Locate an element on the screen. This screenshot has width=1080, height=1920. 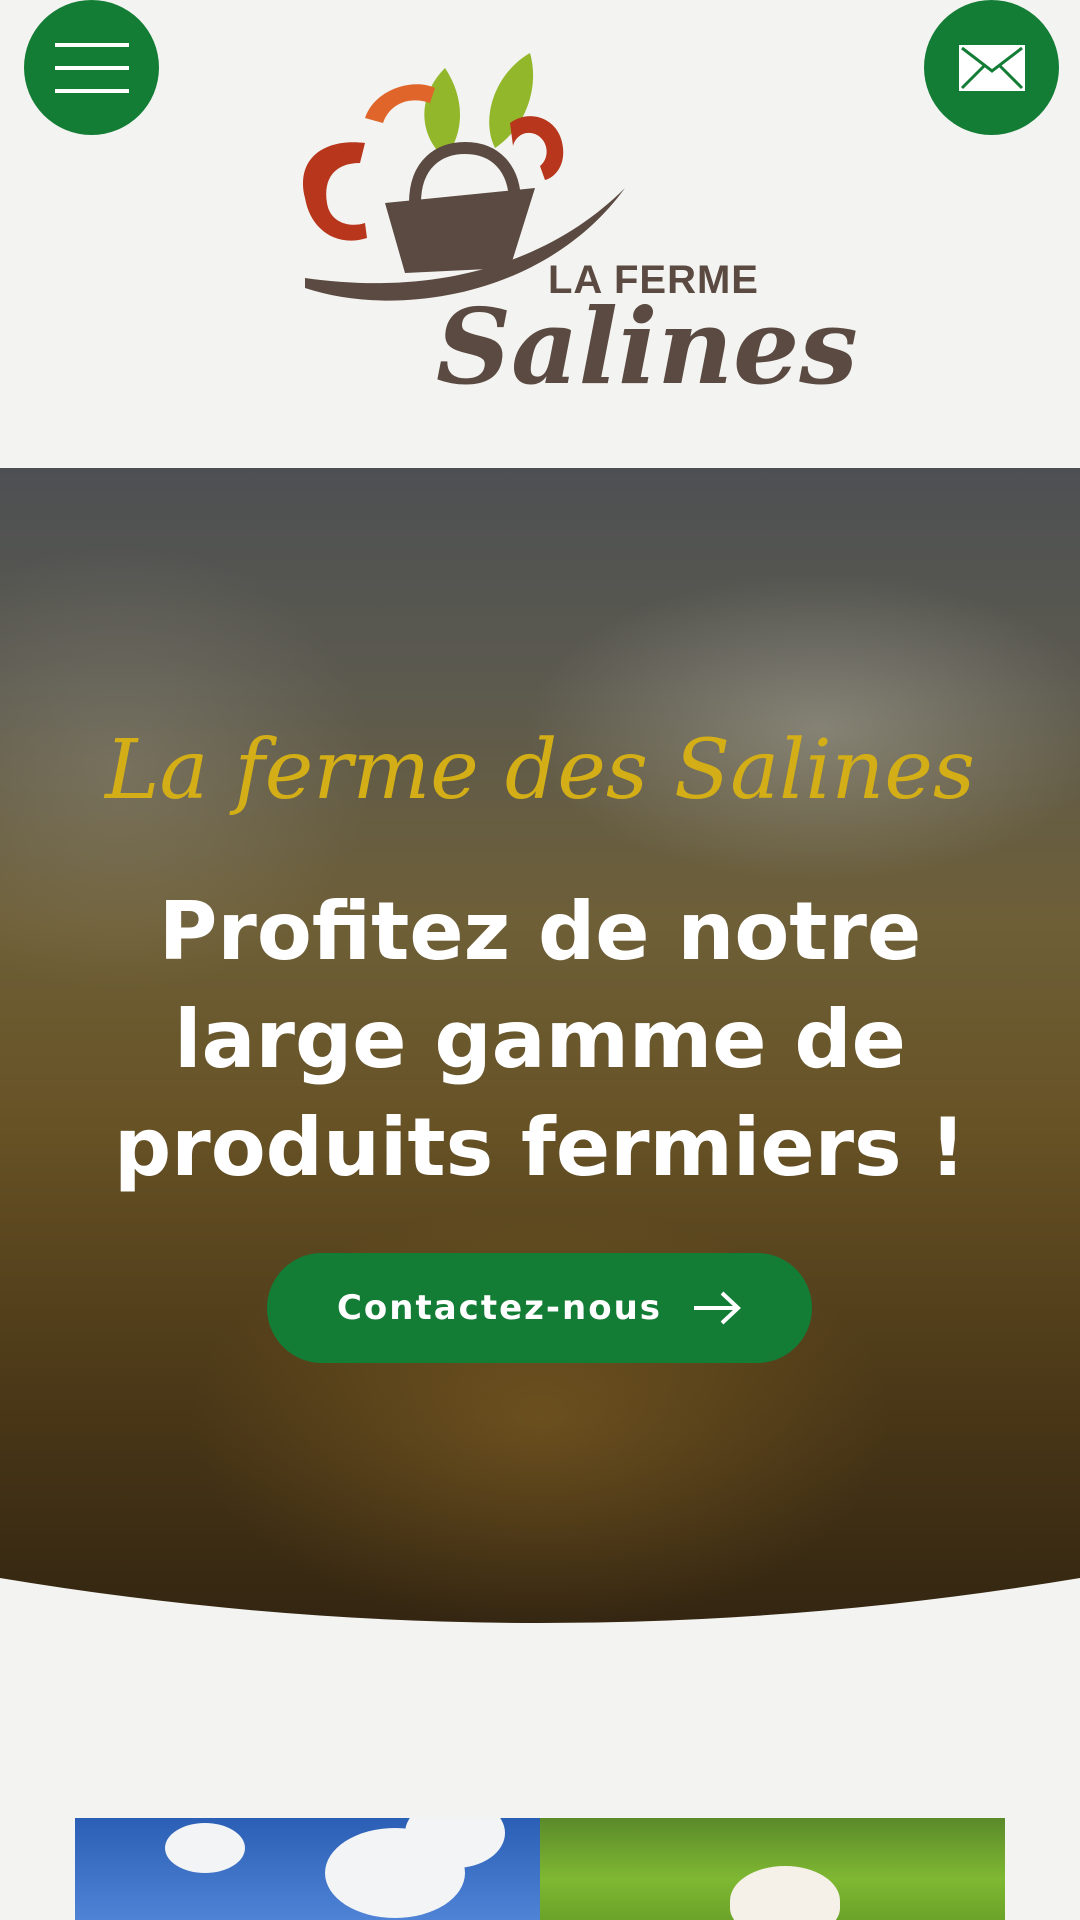
gallery-row is located at coordinates (540, 1869).